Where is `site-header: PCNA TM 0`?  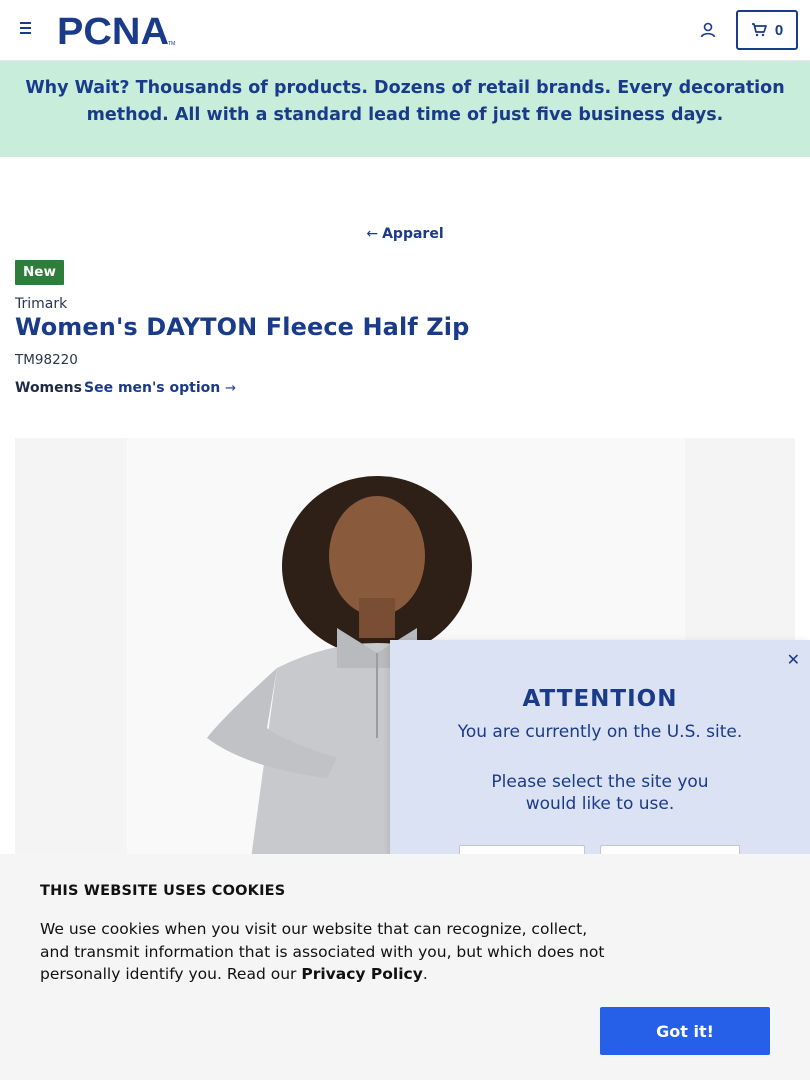 site-header: PCNA TM 0 is located at coordinates (405, 30).